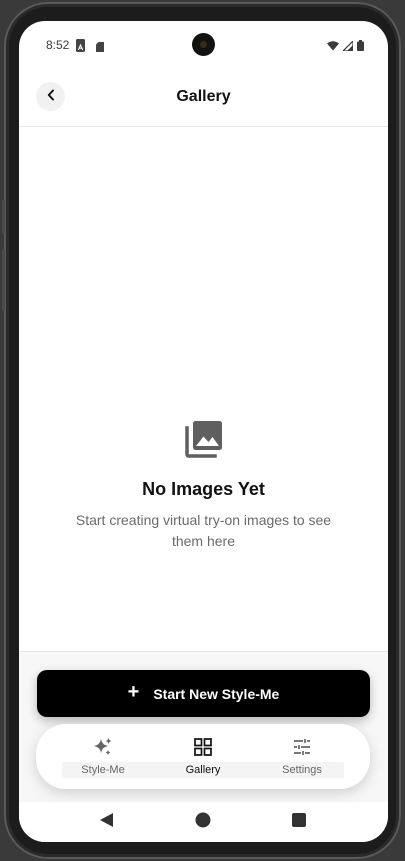 The width and height of the screenshot is (405, 861). What do you see at coordinates (103, 770) in the screenshot?
I see `tab-label-style-me: Style-Me` at bounding box center [103, 770].